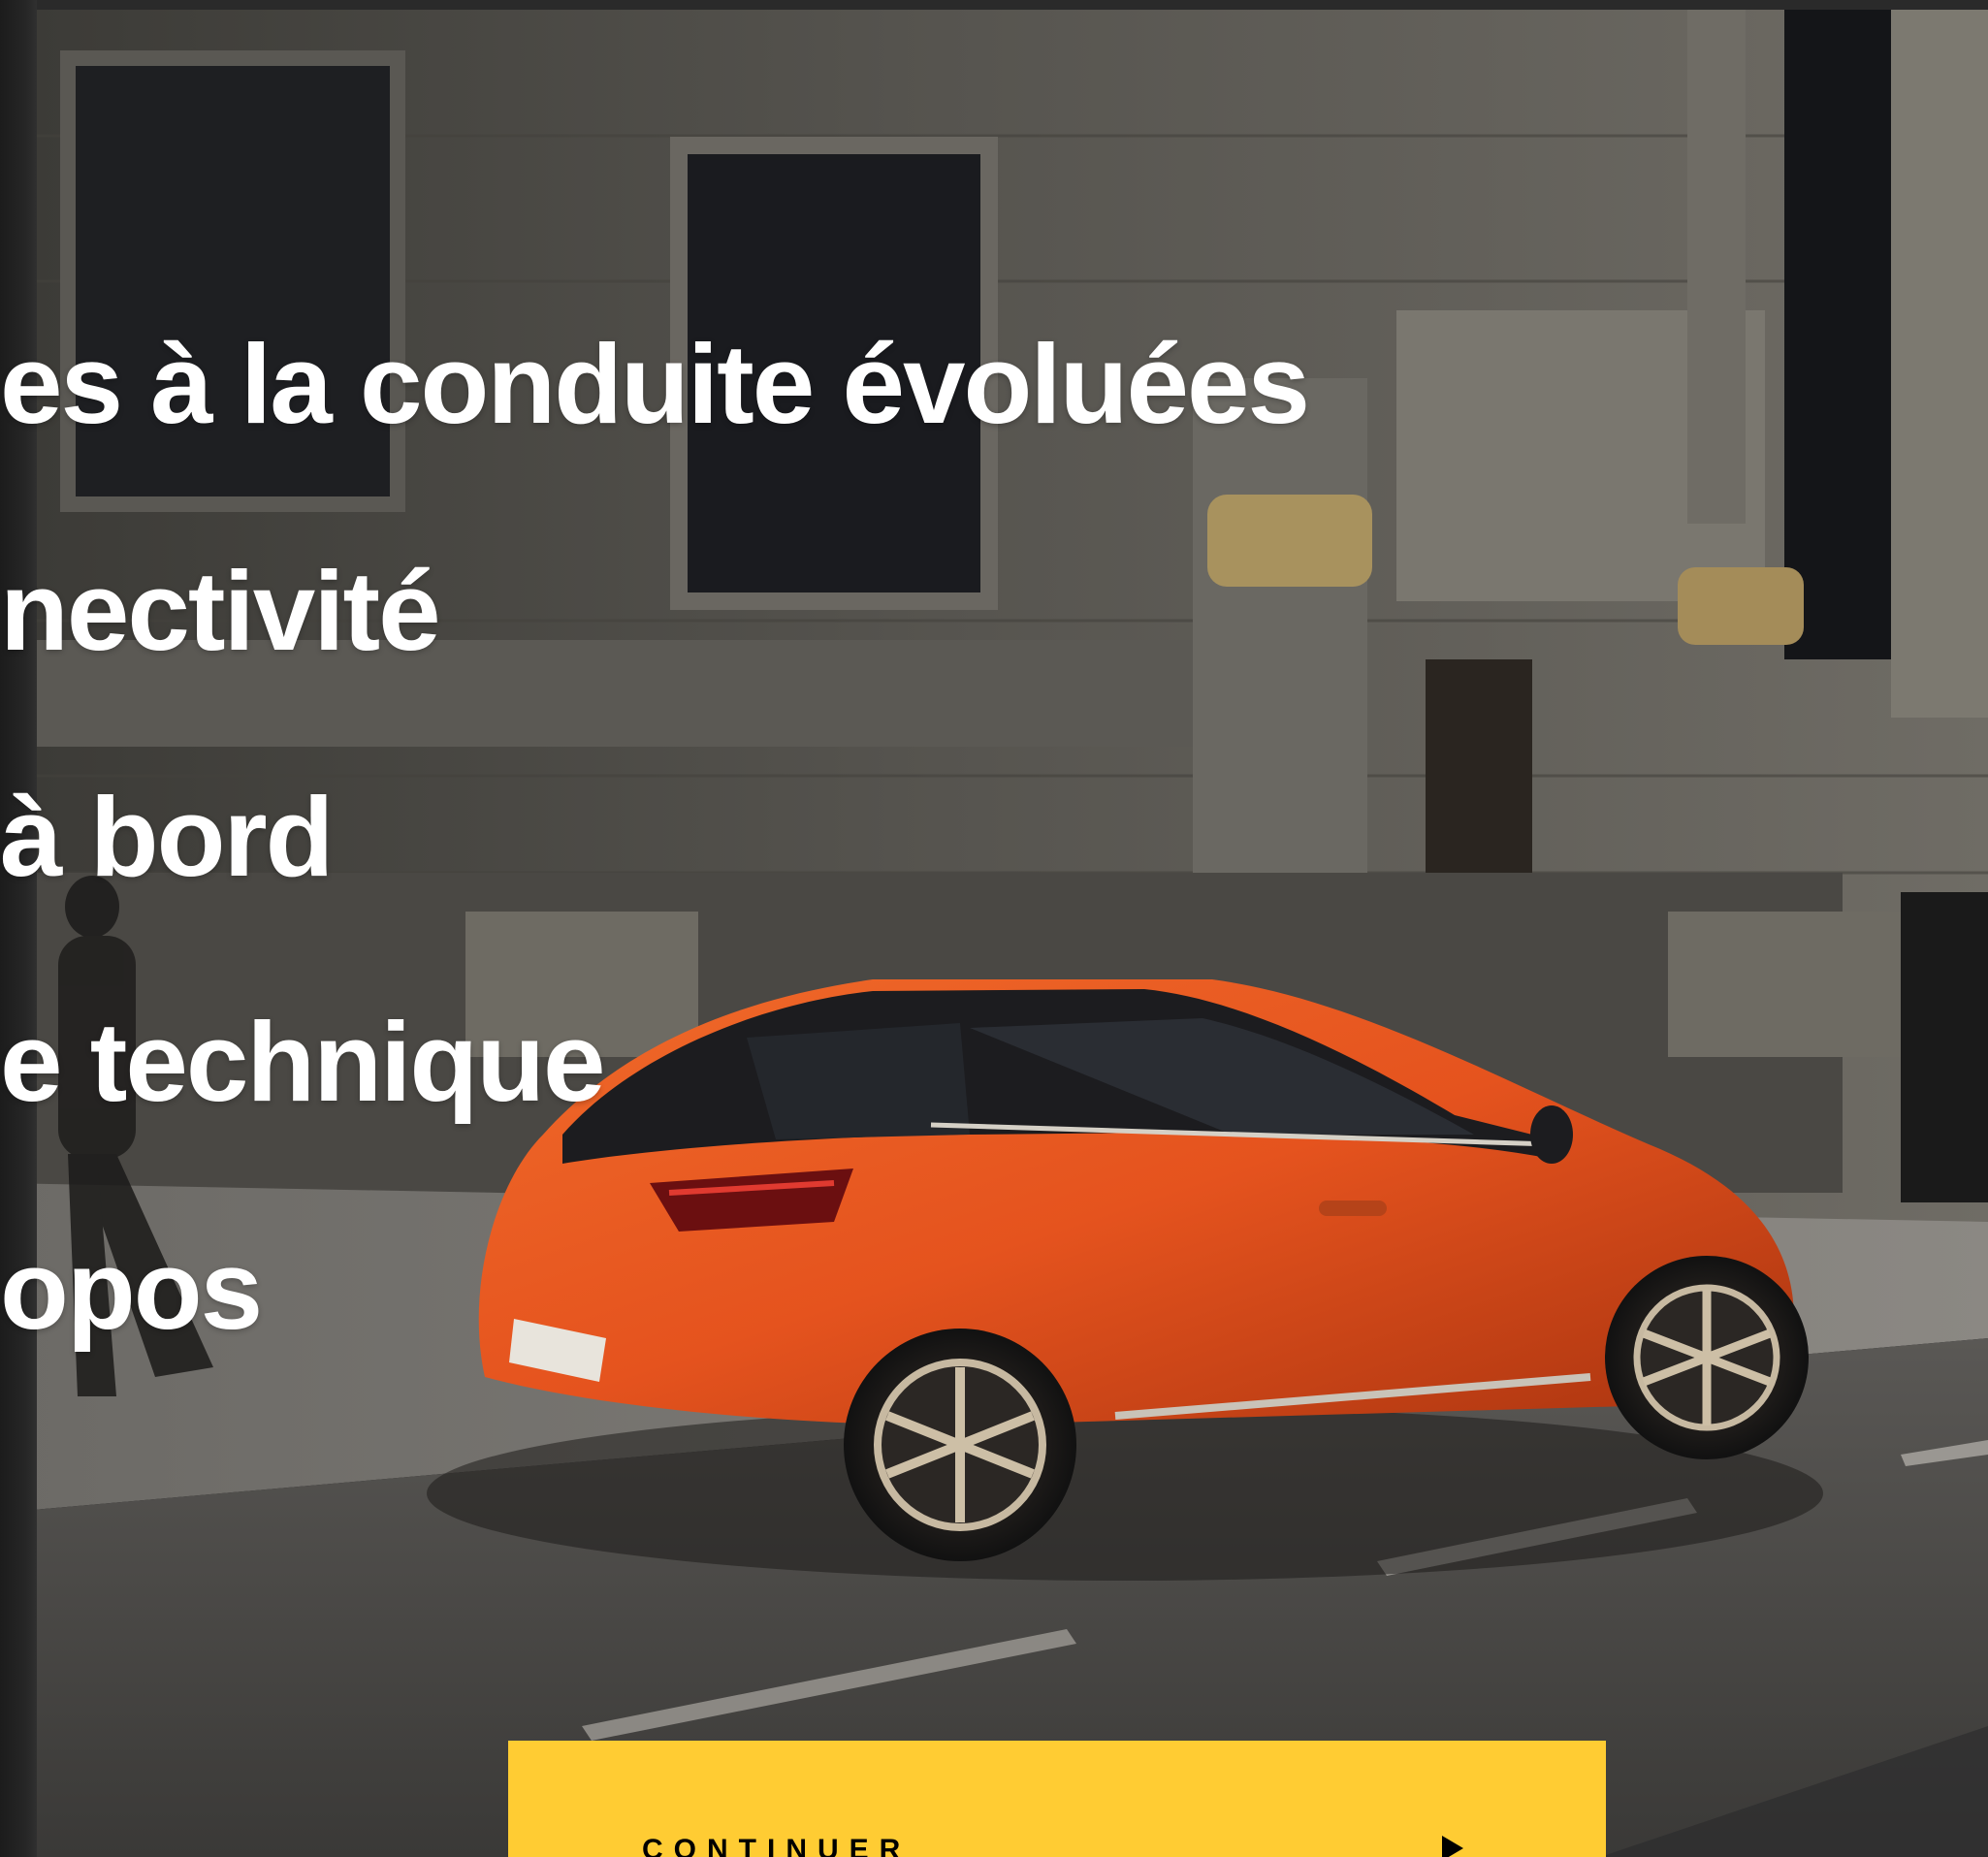 The width and height of the screenshot is (1988, 1857). What do you see at coordinates (1057, 1799) in the screenshot?
I see `continue-button: CONTINUER` at bounding box center [1057, 1799].